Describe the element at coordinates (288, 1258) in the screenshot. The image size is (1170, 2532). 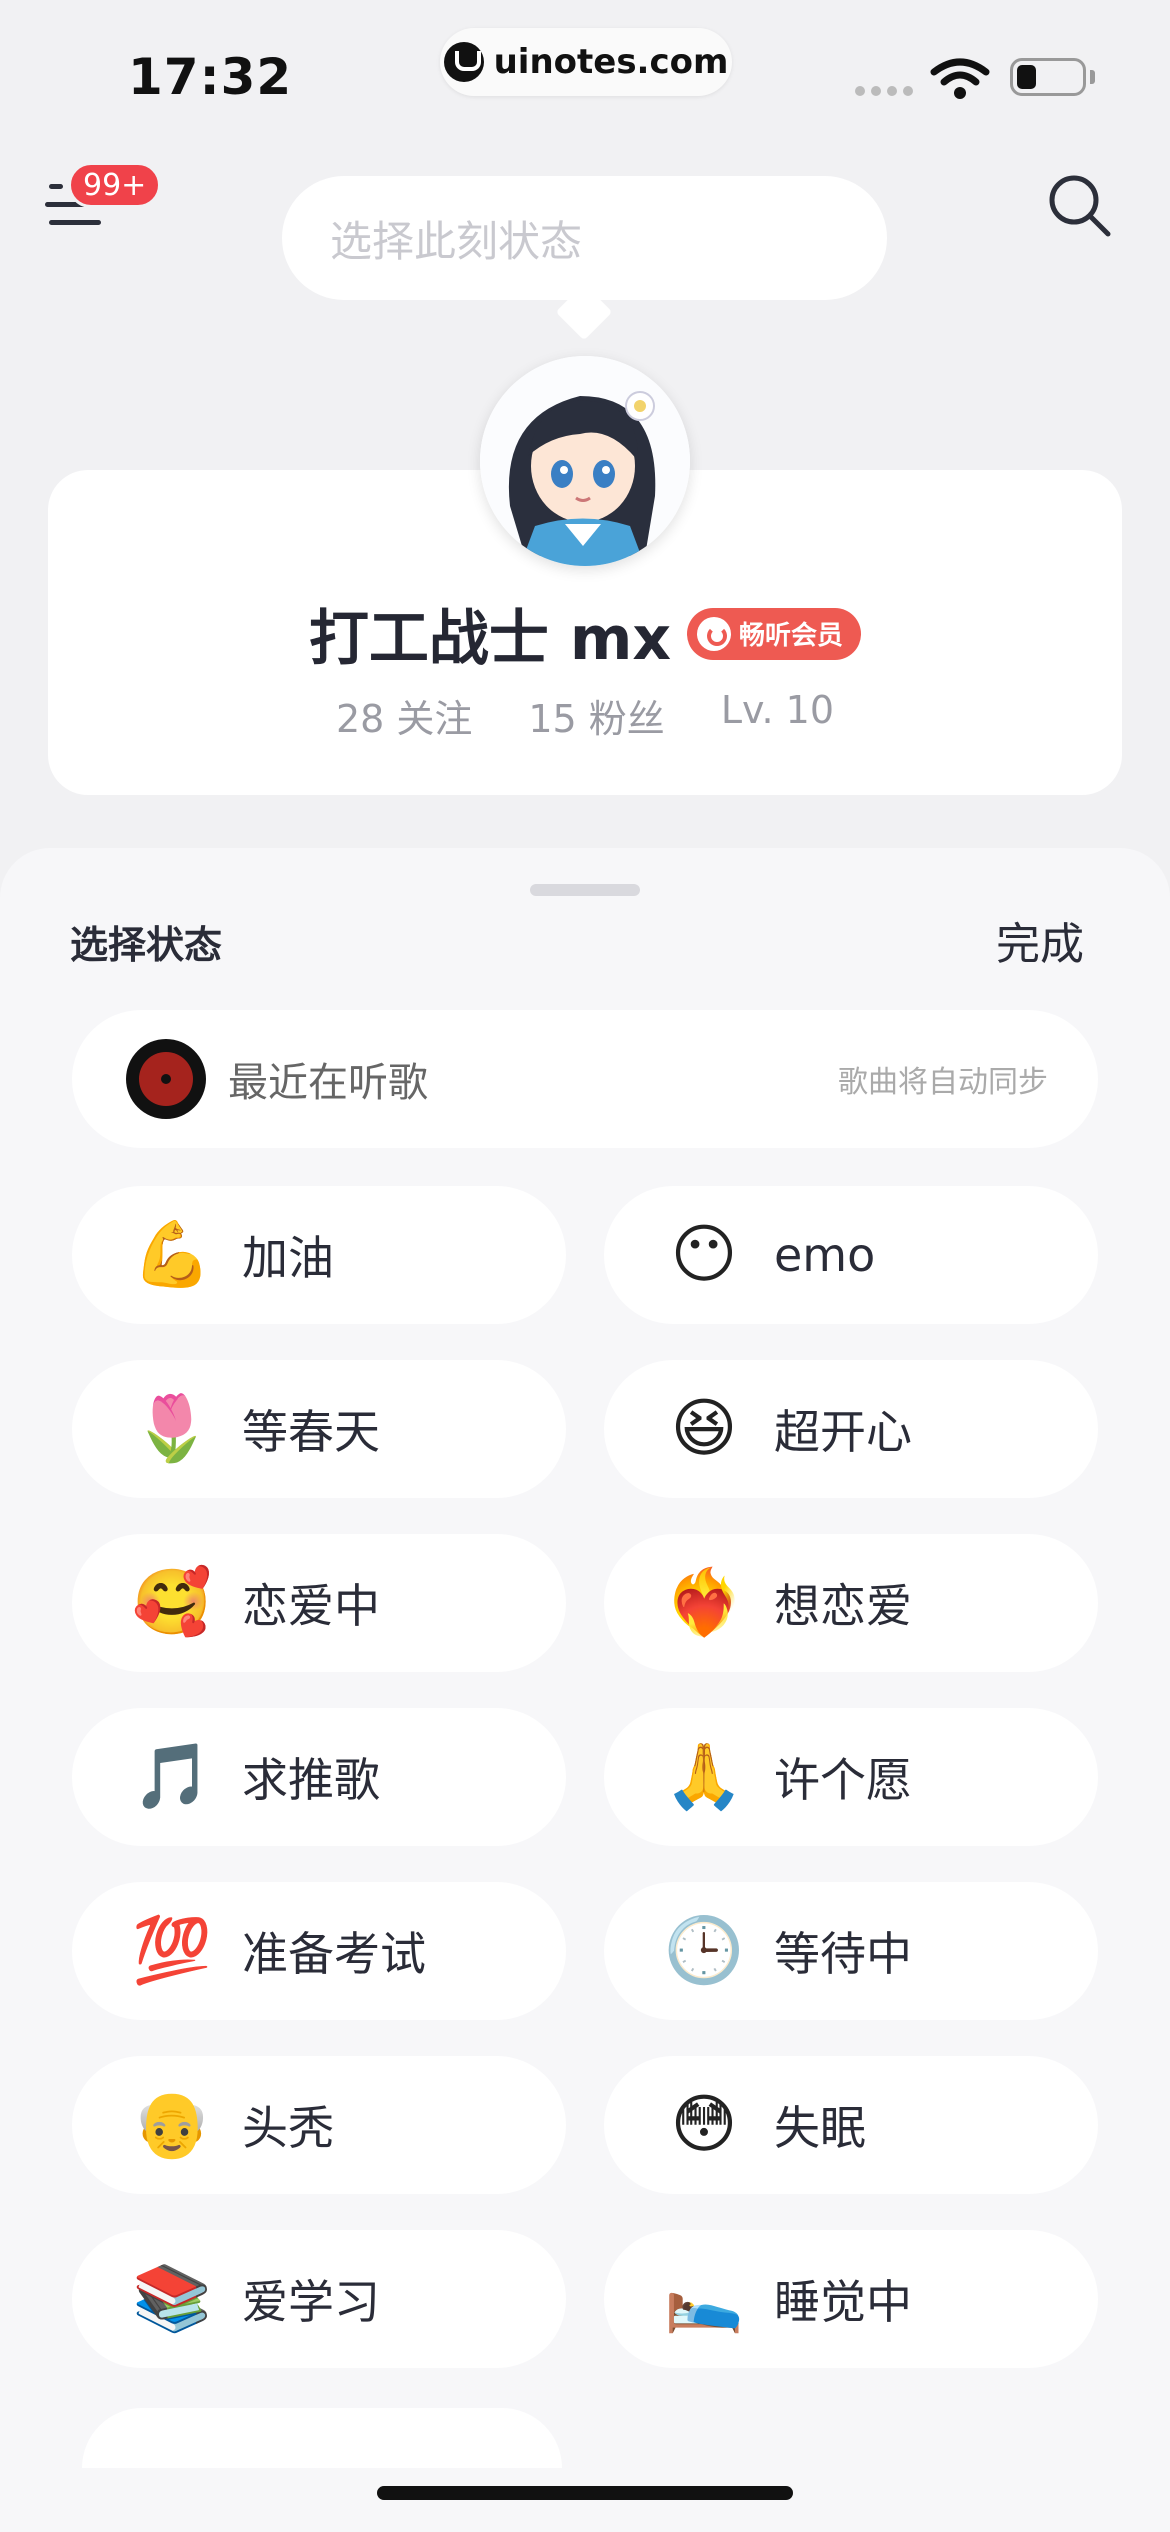
I see `status-option-label: 加油` at that location.